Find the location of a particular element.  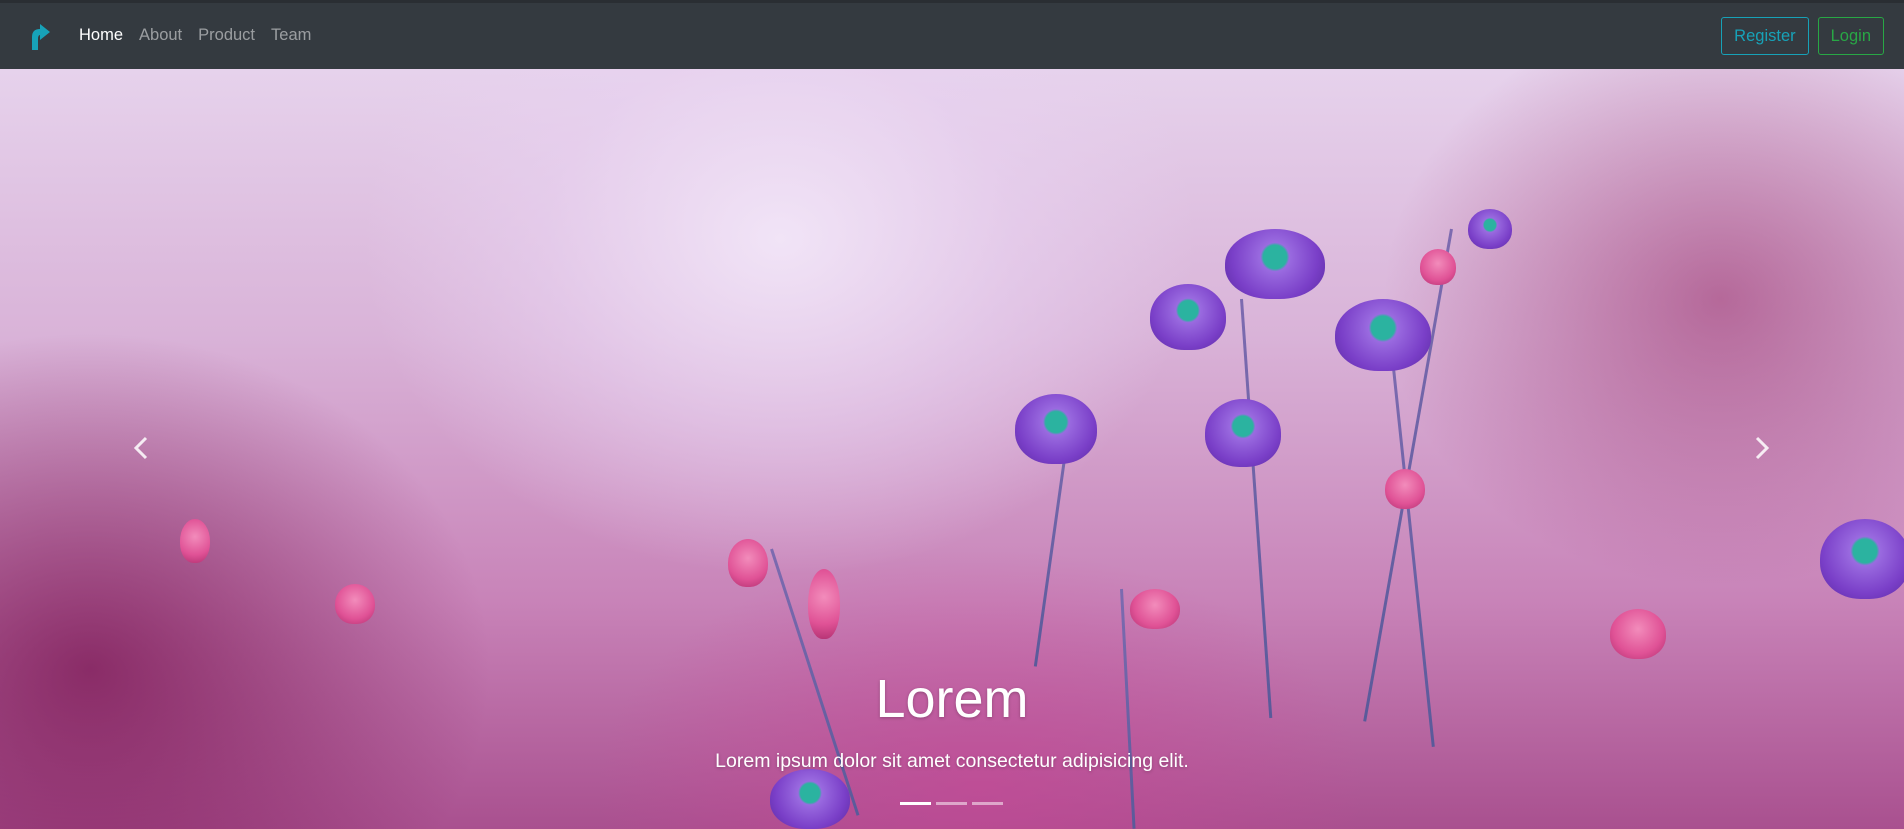

nav-link-team: Team is located at coordinates (291, 35).